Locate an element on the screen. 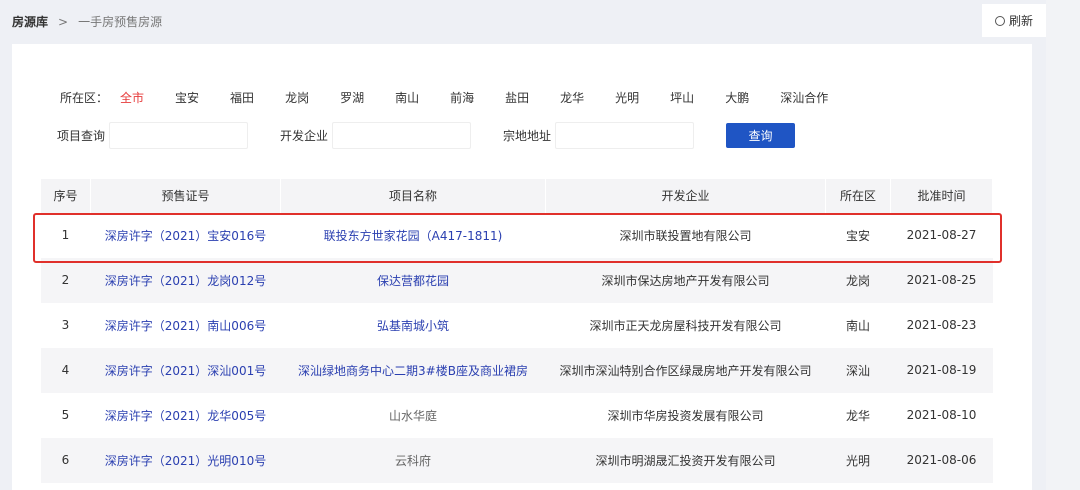 The width and height of the screenshot is (1080, 490). district-option: 龙华 is located at coordinates (572, 97).